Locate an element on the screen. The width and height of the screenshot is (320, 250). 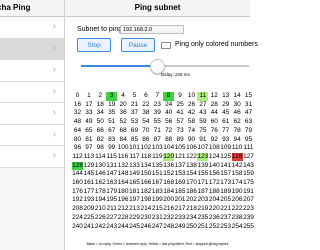
ip-cell: 10 is located at coordinates (191, 96).